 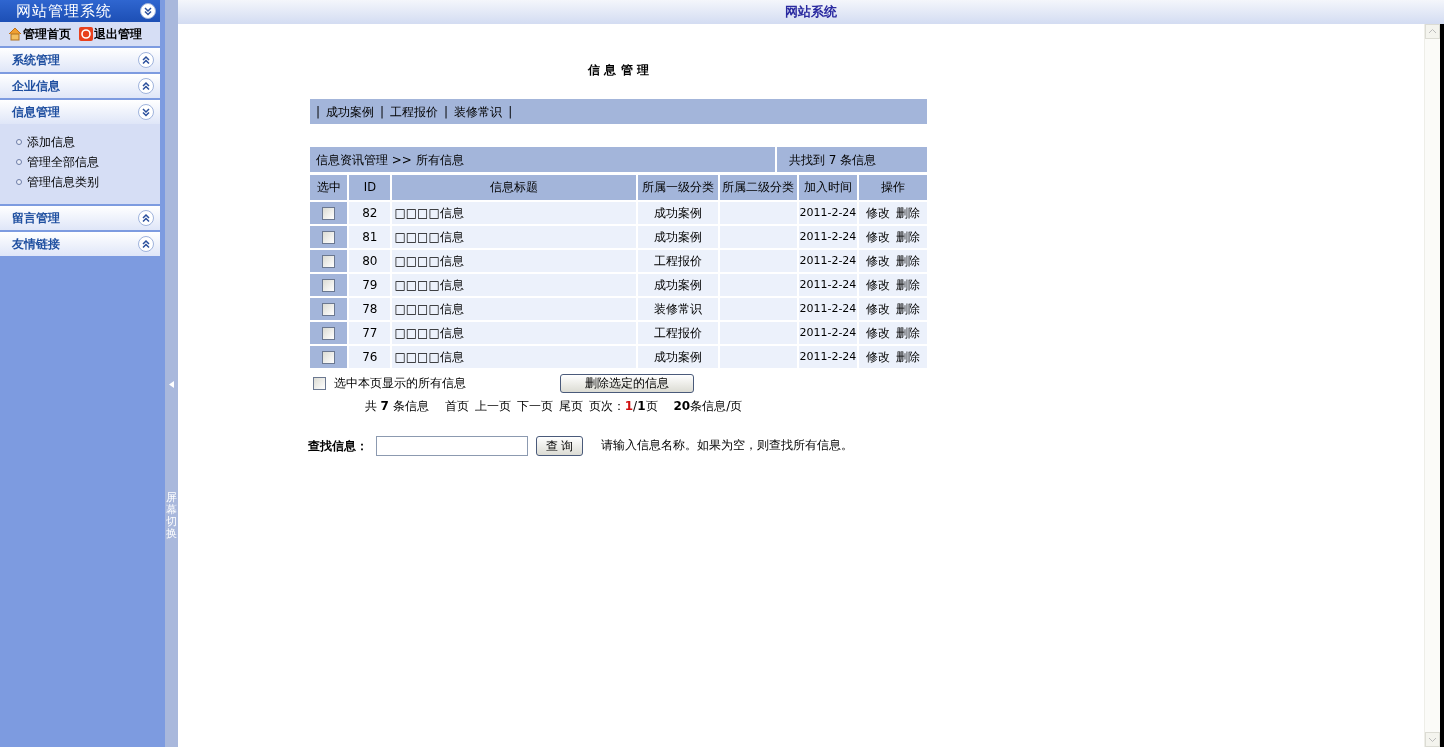 I want to click on table-cell: 工程报价, so click(x=678, y=261).